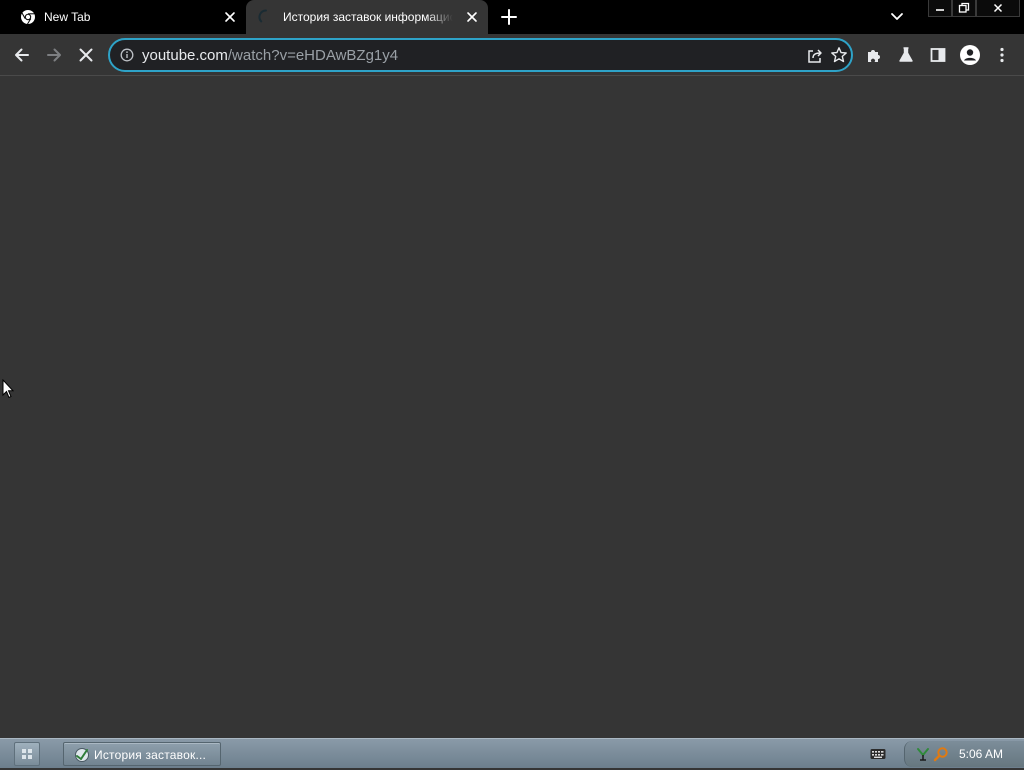  I want to click on forward-button, so click(54, 55).